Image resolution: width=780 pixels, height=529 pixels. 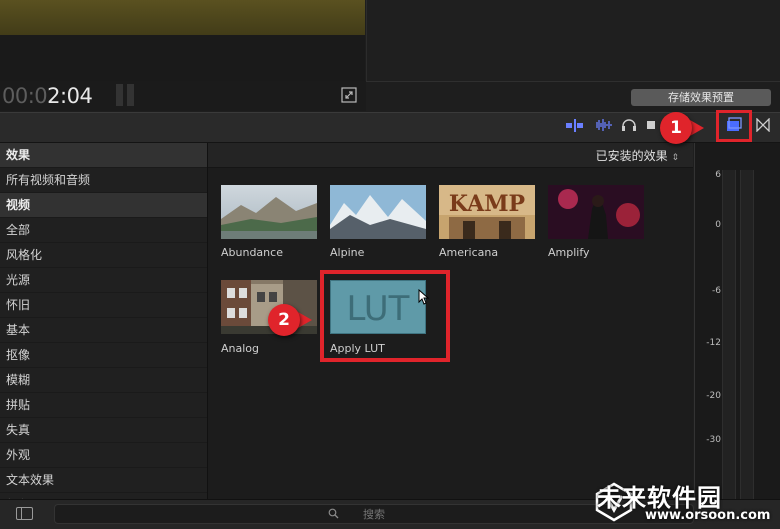 What do you see at coordinates (737, 321) in the screenshot?
I see `audio-meter` at bounding box center [737, 321].